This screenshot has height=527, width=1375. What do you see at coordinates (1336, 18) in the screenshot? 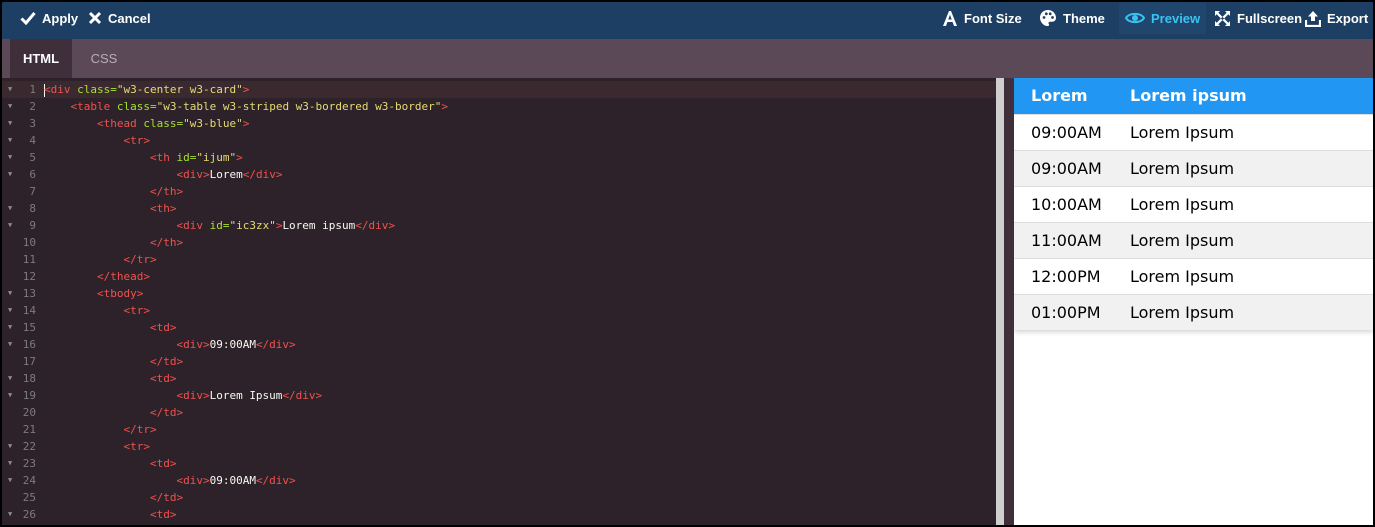
I see `export-button: Export` at bounding box center [1336, 18].